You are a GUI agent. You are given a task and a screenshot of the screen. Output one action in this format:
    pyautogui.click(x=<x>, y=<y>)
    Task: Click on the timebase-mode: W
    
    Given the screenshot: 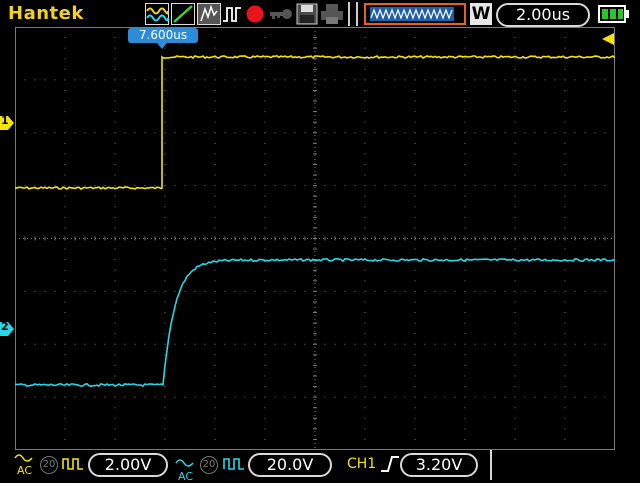 What is the action you would take?
    pyautogui.click(x=481, y=14)
    